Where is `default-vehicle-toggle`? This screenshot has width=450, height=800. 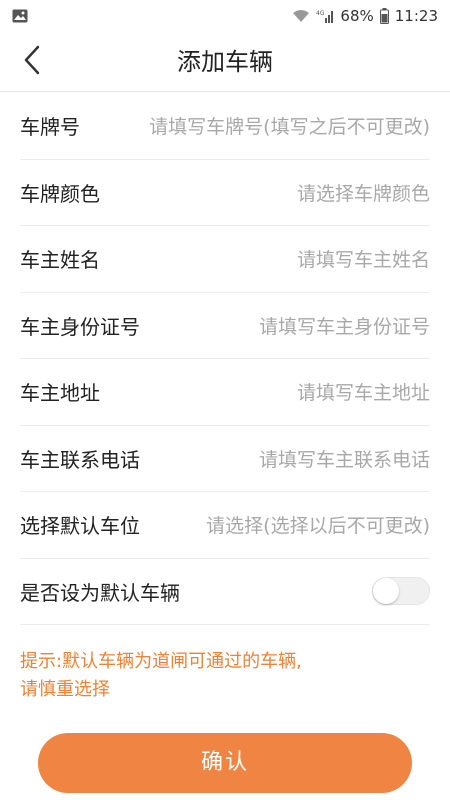 default-vehicle-toggle is located at coordinates (401, 591).